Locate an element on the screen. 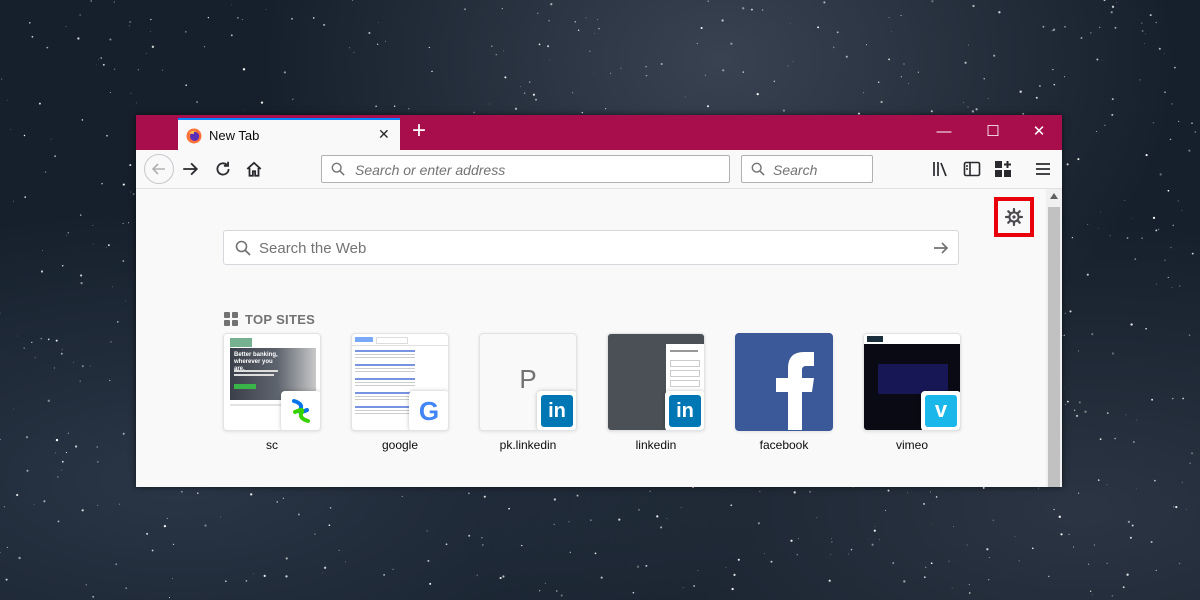  back-arrow-icon is located at coordinates (158, 169).